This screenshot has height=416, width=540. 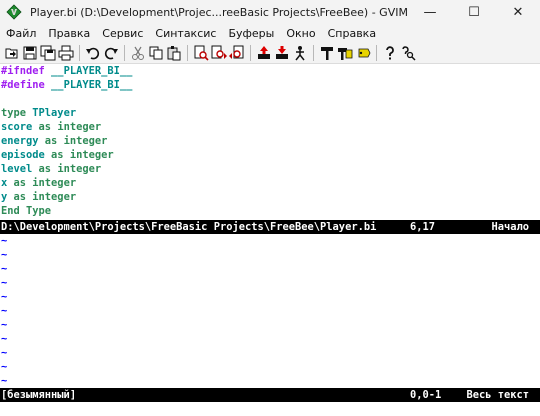 I want to click on code-token: Type, so click(x=35, y=211).